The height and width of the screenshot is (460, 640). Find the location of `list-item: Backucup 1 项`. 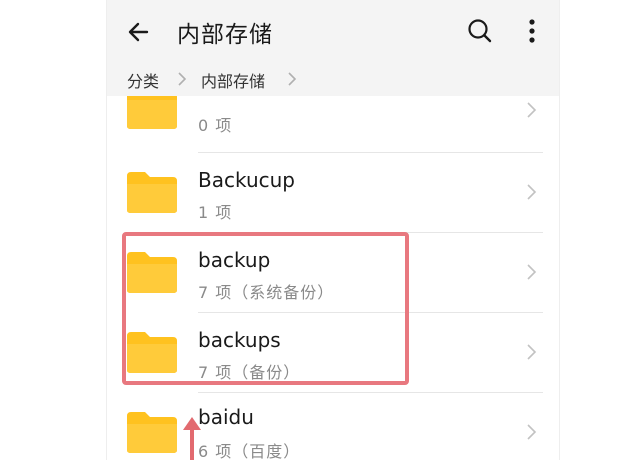

list-item: Backucup 1 项 is located at coordinates (333, 193).